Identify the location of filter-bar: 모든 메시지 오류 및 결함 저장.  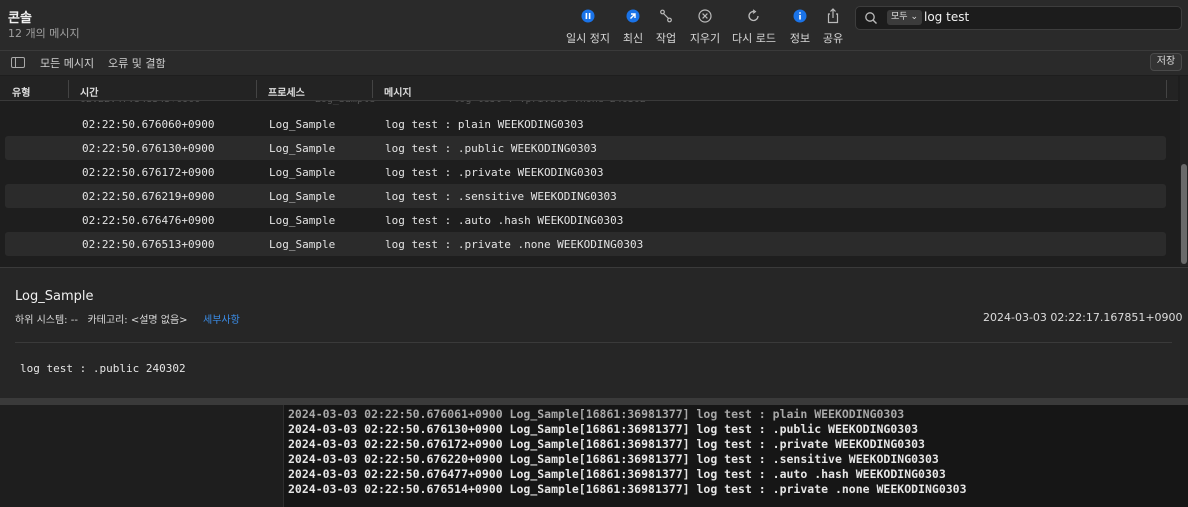
(594, 63).